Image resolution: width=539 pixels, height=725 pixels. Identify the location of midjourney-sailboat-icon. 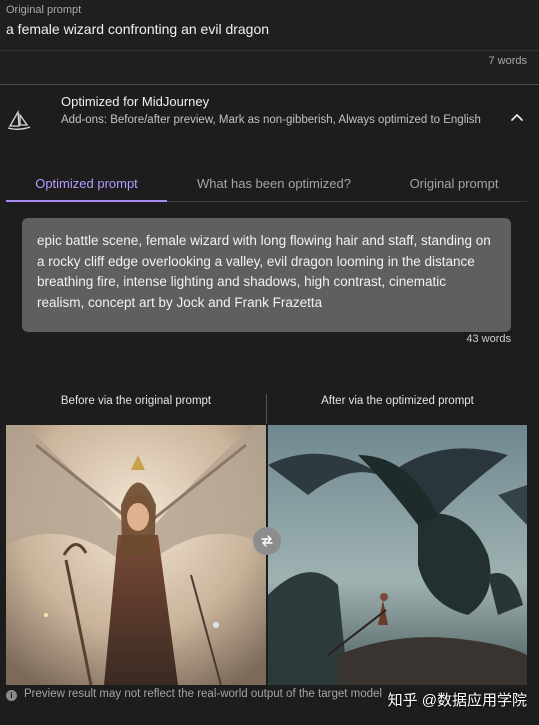
(19, 120).